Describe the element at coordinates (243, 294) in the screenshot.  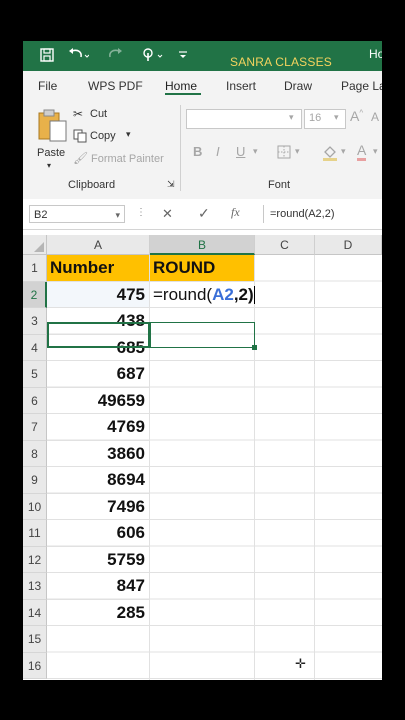
I see `formula-suffix: ,2)` at that location.